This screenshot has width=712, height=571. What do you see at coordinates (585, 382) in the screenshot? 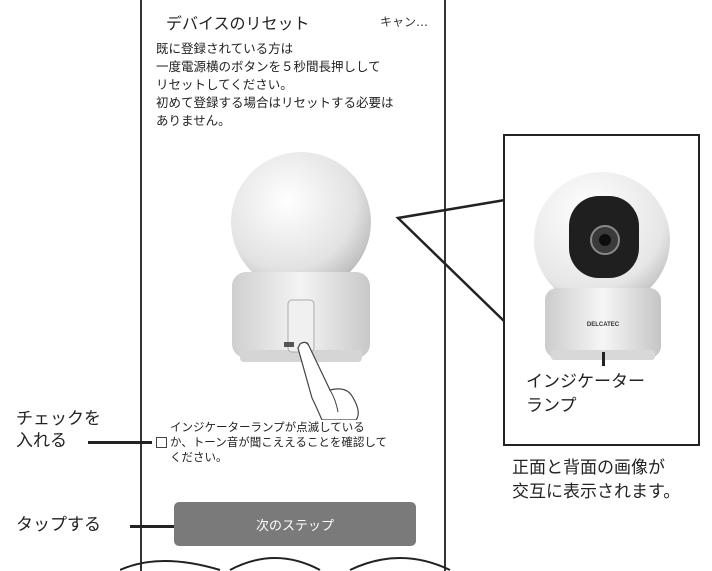
I see `lamp-label-line: インジケーター` at bounding box center [585, 382].